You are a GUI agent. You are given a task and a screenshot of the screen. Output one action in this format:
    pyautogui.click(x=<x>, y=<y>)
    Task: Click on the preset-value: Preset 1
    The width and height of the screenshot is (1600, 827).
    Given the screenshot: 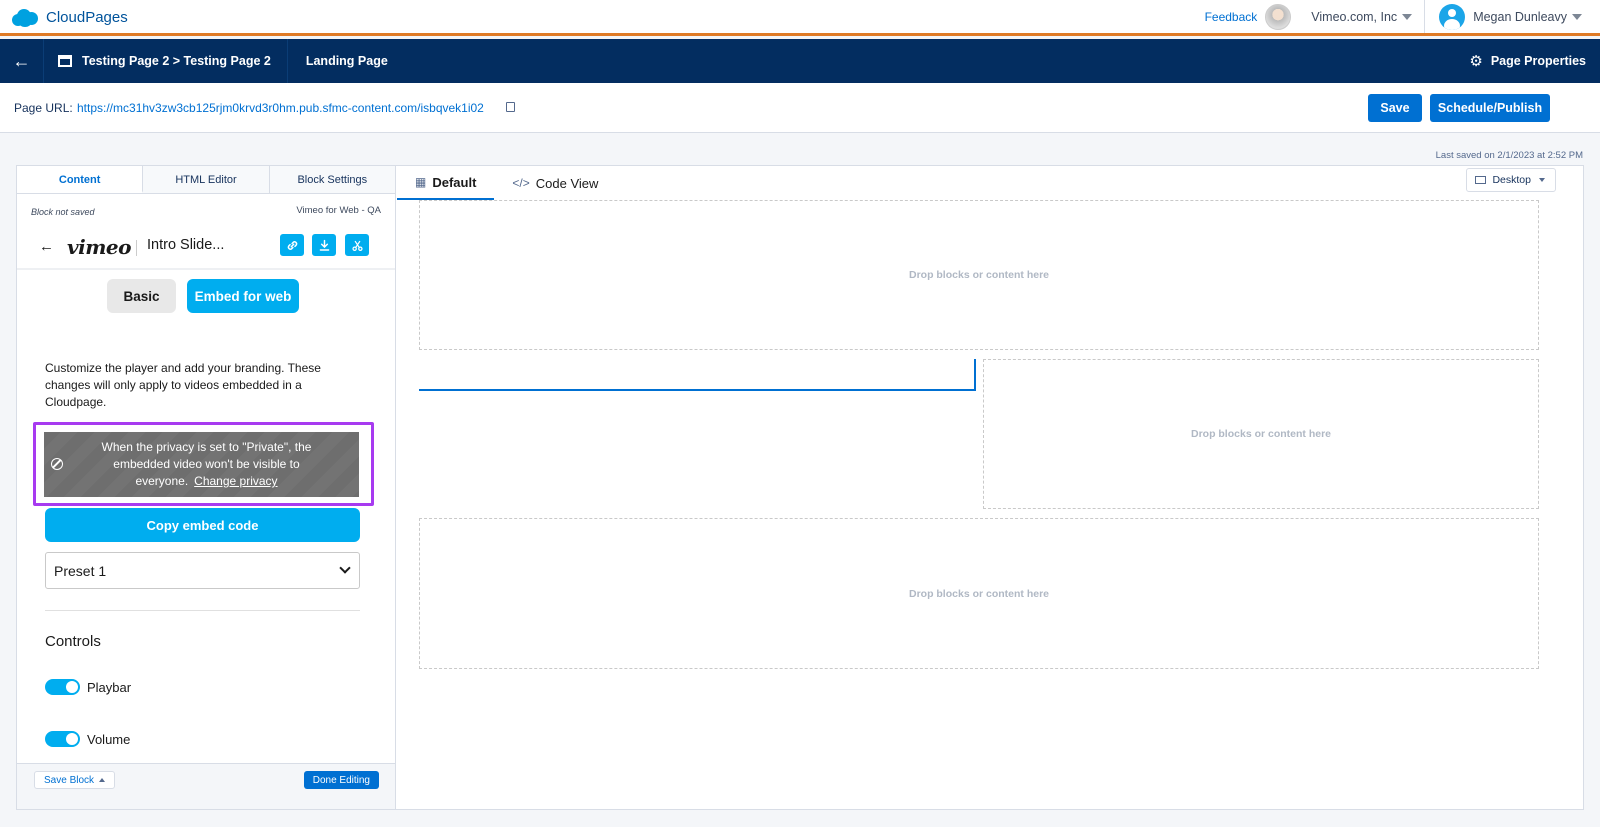 What is the action you would take?
    pyautogui.click(x=80, y=570)
    